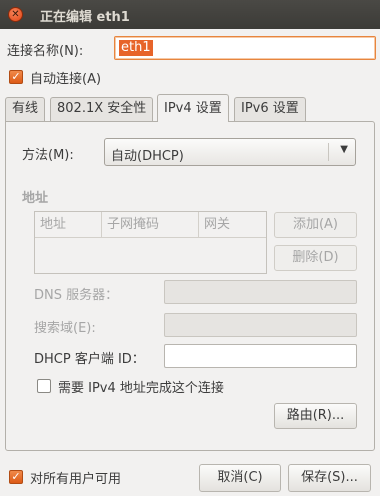 The image size is (380, 496). What do you see at coordinates (230, 152) in the screenshot?
I see `method-select: 自动(DHCP) ▼` at bounding box center [230, 152].